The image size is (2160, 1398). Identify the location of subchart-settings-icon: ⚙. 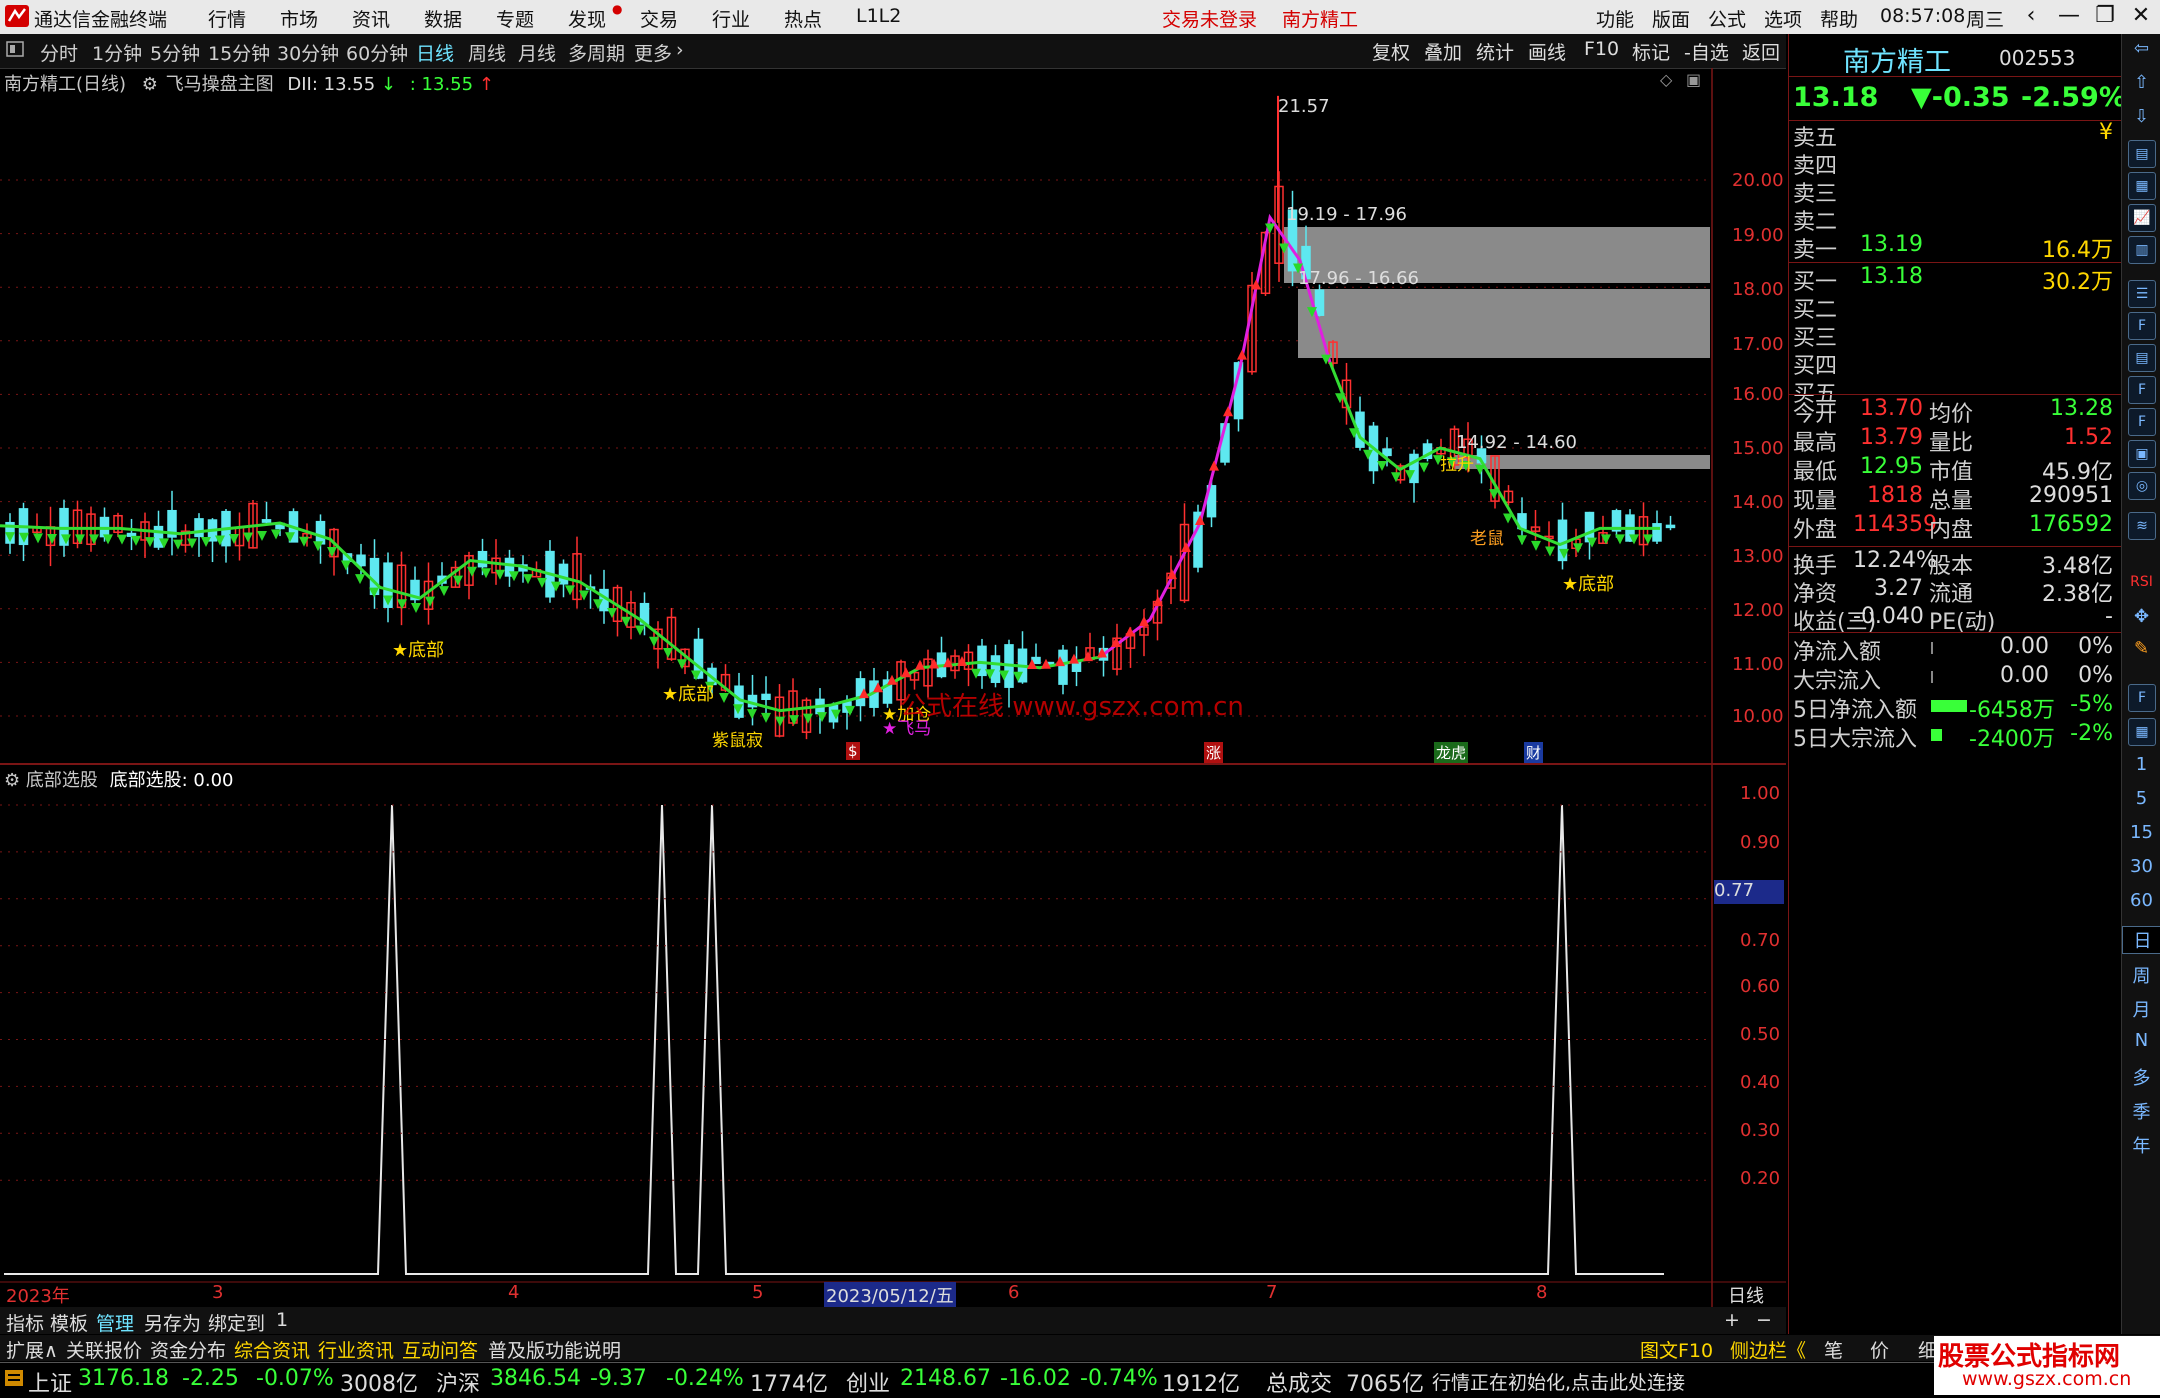
(12, 780).